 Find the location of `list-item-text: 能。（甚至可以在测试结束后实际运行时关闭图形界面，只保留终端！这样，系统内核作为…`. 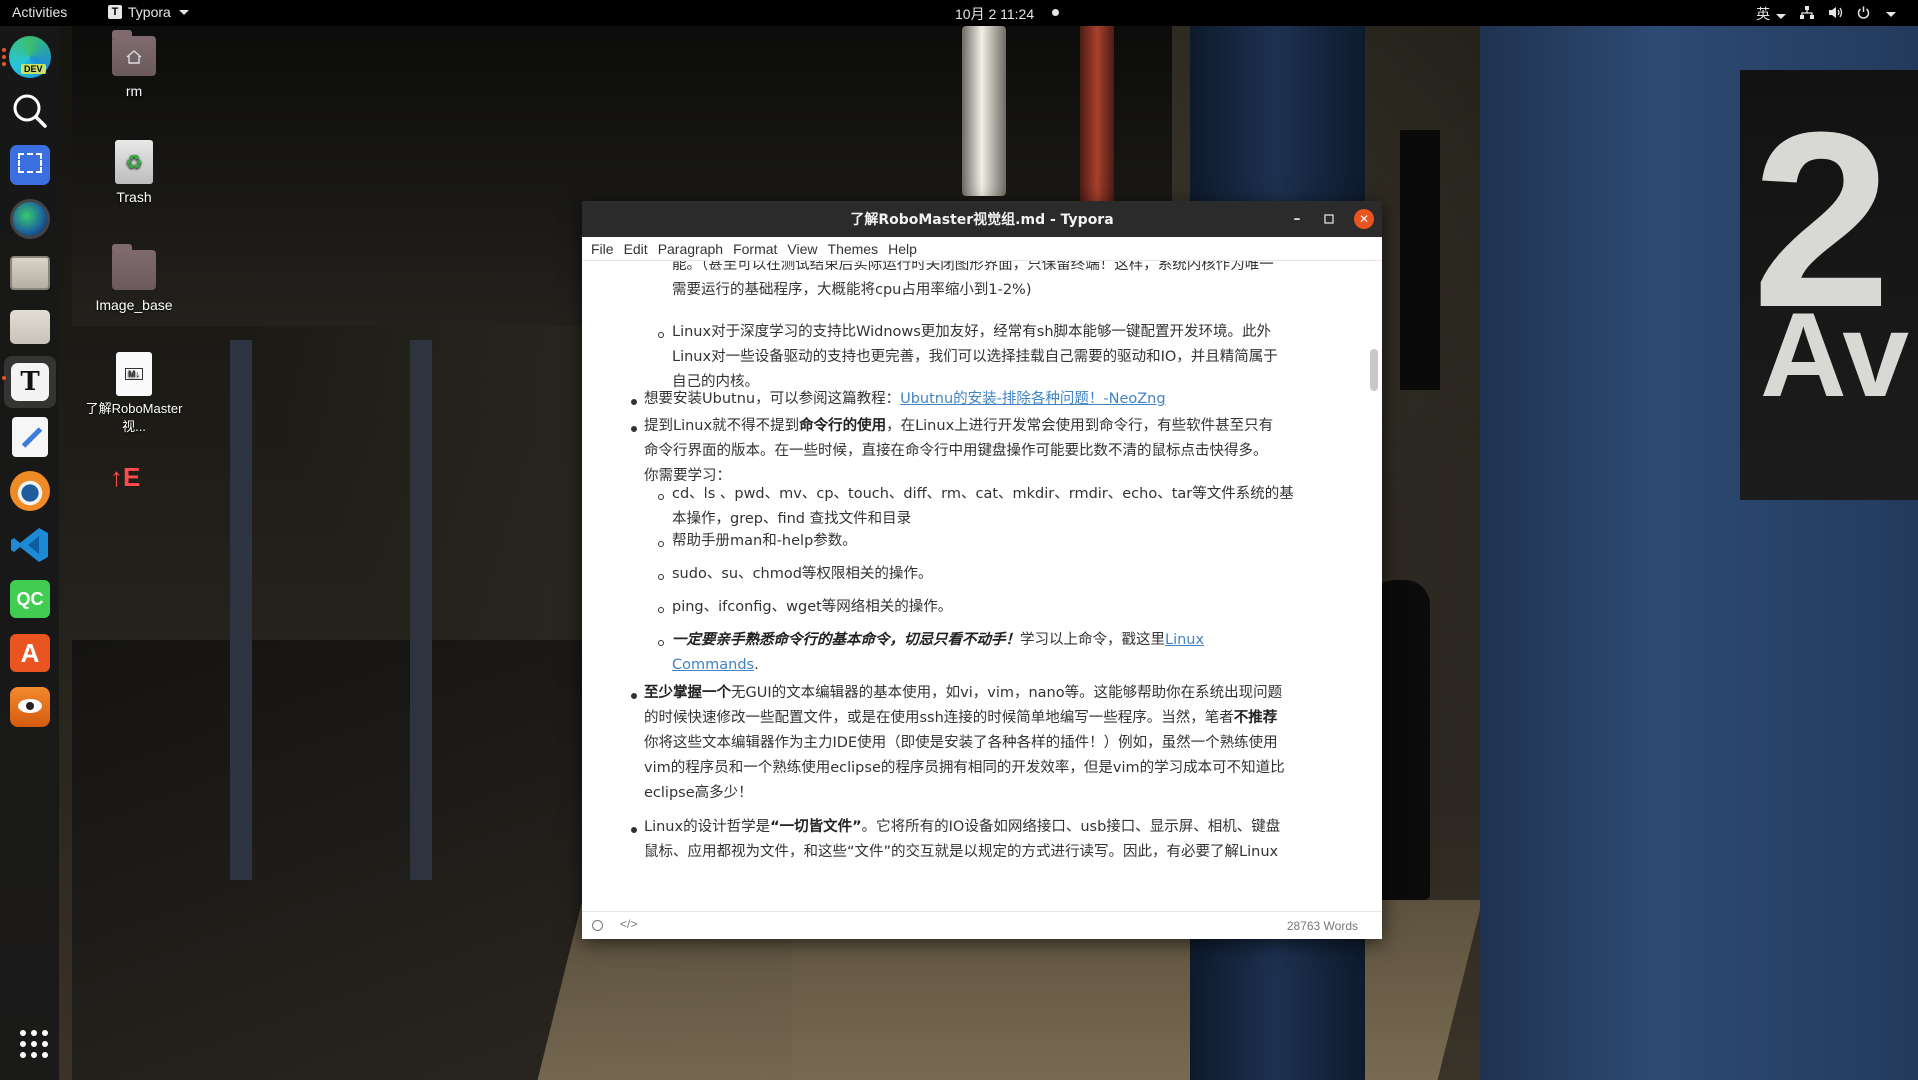

list-item-text: 能。（甚至可以在测试结束后实际运行时关闭图形界面，只保留终端！这样，系统内核作为… is located at coordinates (973, 282).